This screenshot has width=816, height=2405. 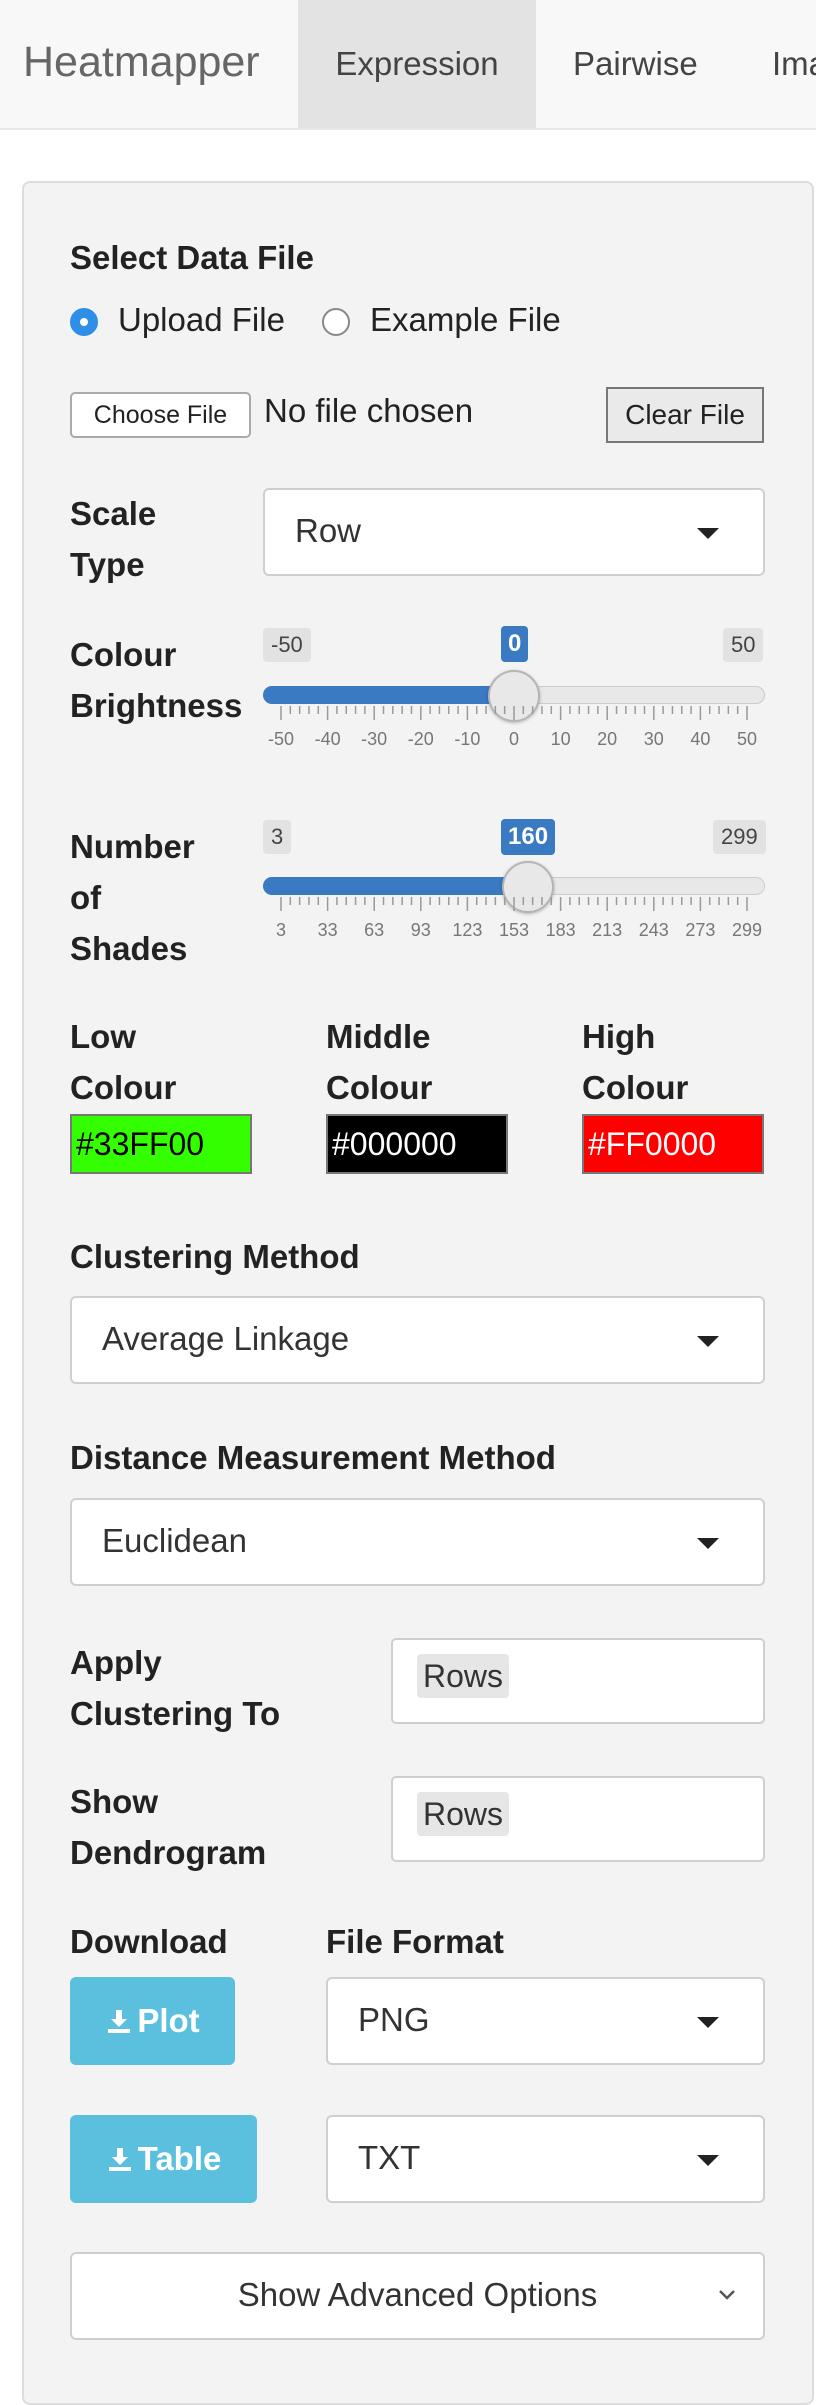 I want to click on show-dendrogram-input: Rows, so click(x=578, y=1819).